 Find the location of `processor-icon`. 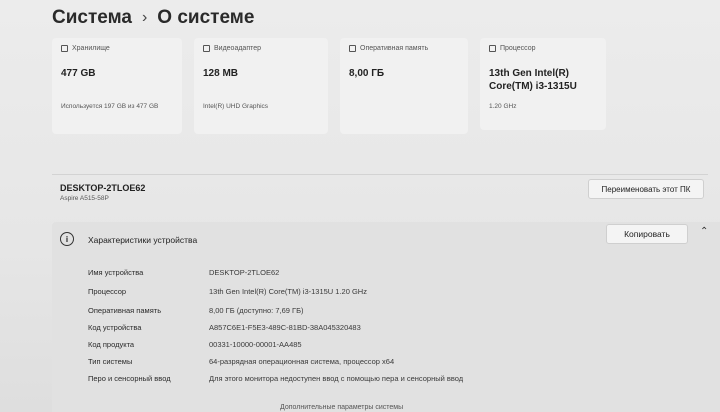

processor-icon is located at coordinates (492, 48).